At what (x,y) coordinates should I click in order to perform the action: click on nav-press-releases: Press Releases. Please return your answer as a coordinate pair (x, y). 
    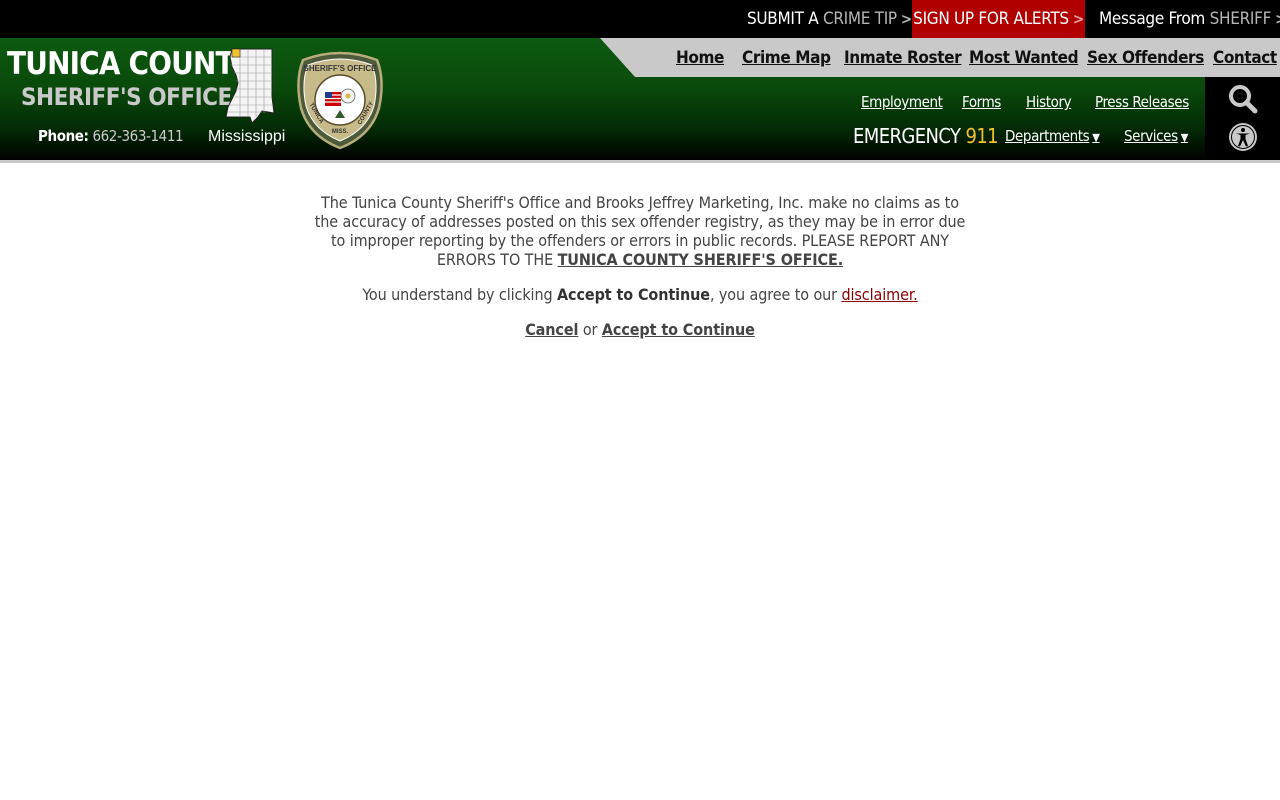
    Looking at the image, I should click on (1142, 102).